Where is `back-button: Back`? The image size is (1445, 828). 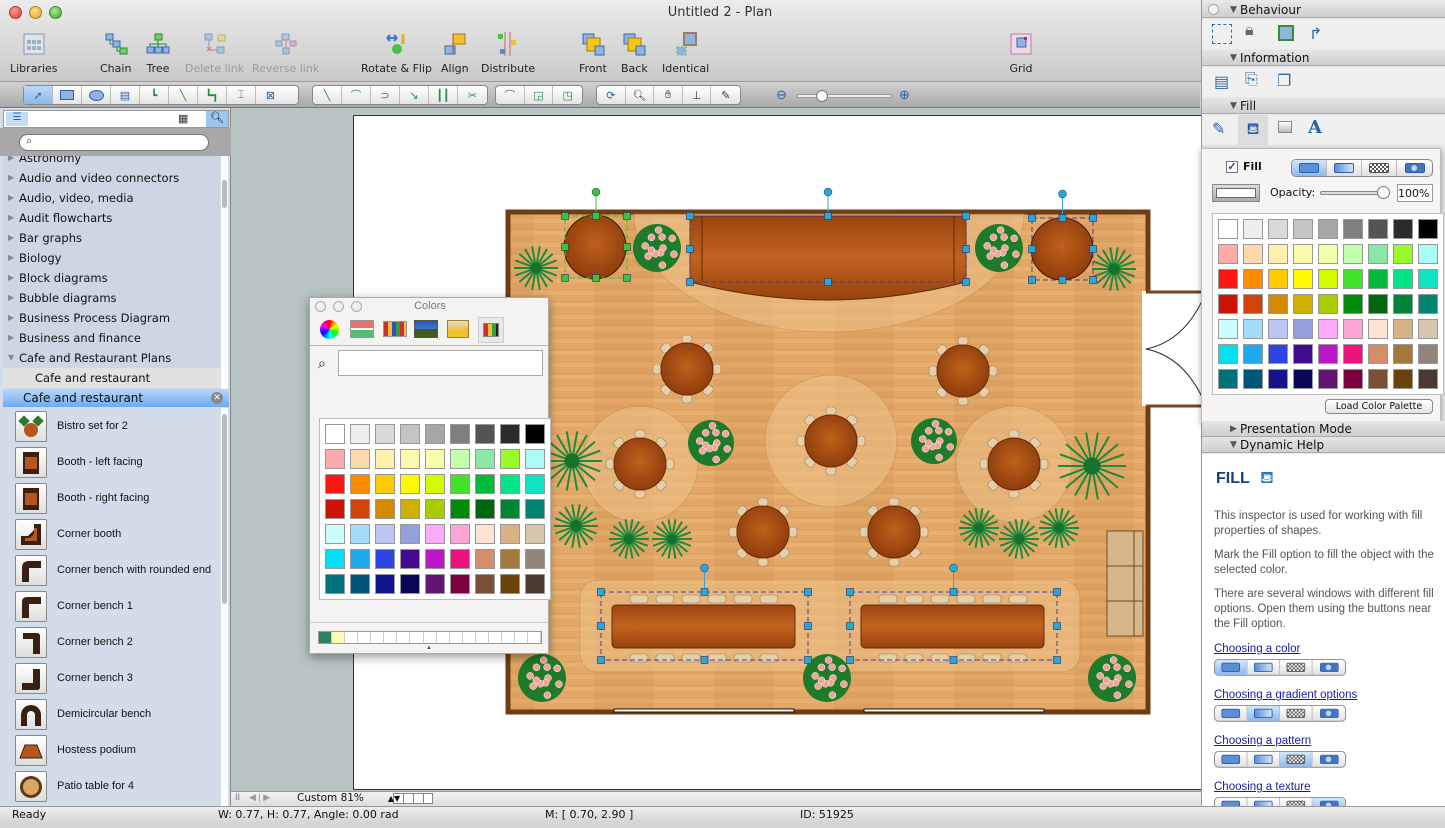 back-button: Back is located at coordinates (634, 53).